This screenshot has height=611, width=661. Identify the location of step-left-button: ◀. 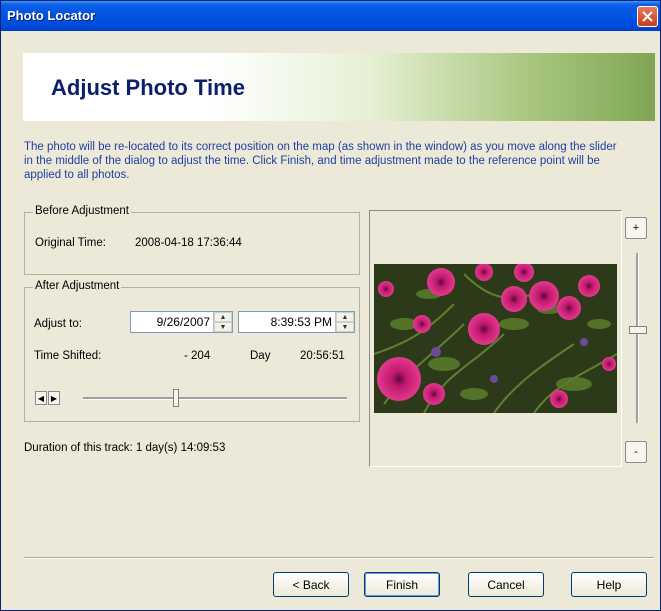
(41, 398).